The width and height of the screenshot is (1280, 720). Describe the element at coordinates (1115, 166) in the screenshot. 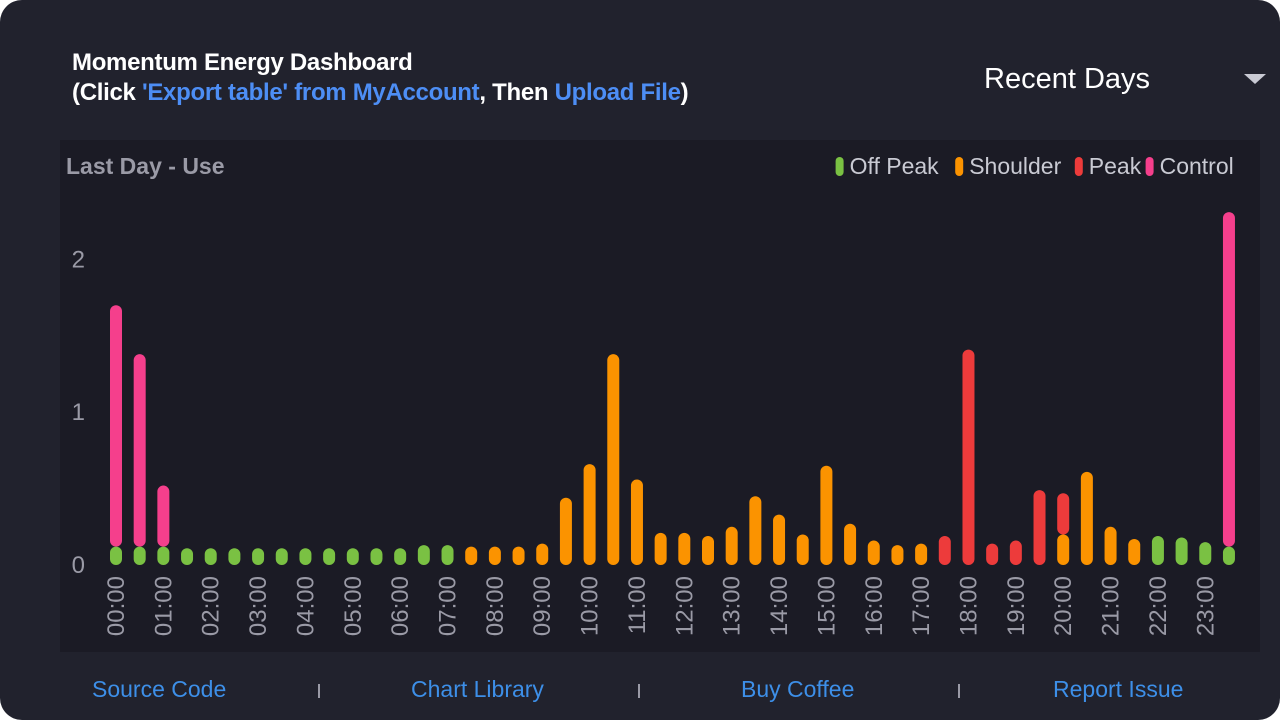

I see `legend-label-peak: Peak` at that location.